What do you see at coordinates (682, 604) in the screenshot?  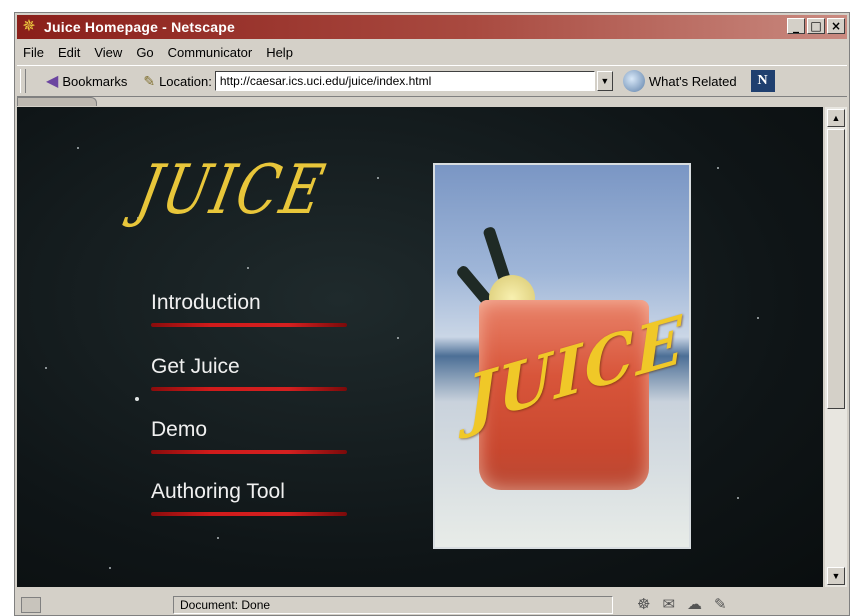 I see `component-bar: ☸ ✉ ☁ ✎` at bounding box center [682, 604].